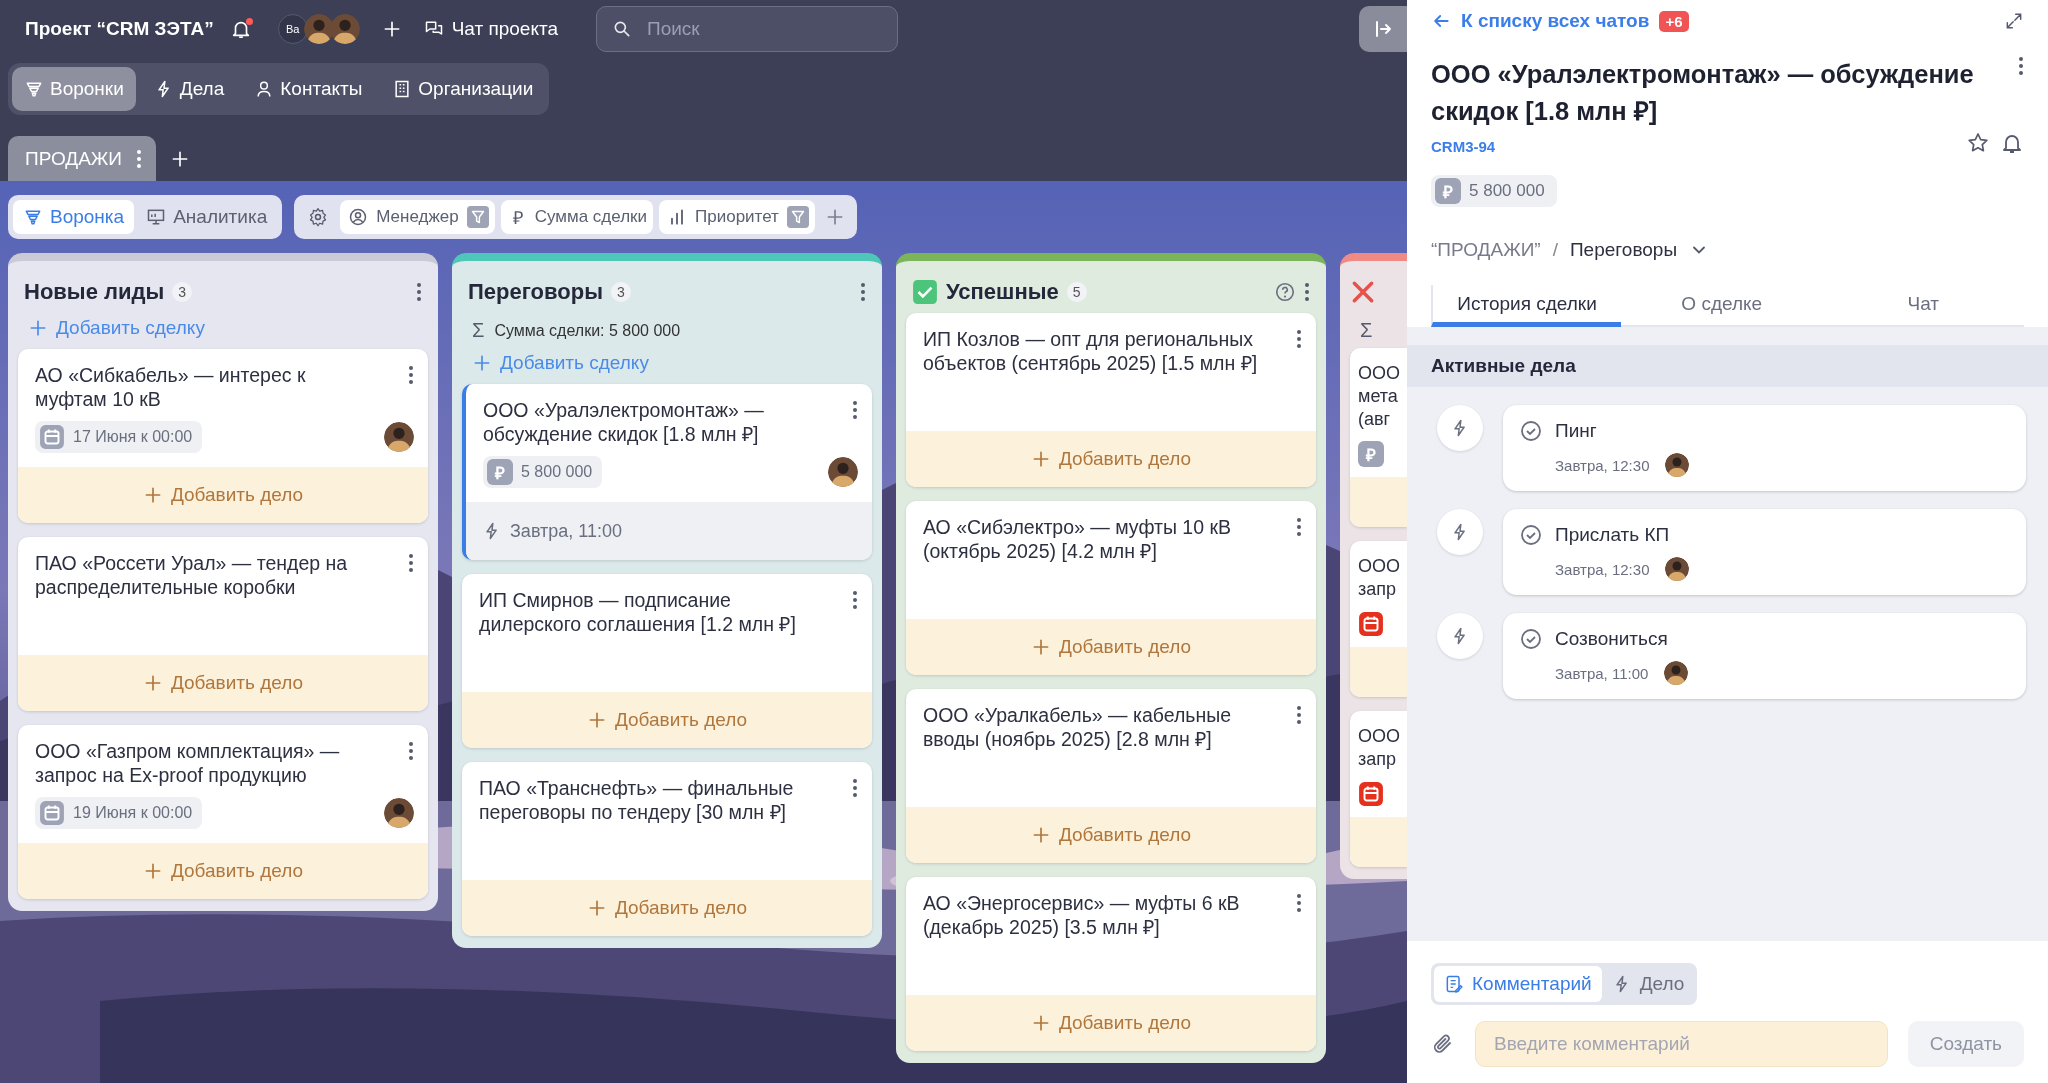 This screenshot has width=2048, height=1083. I want to click on section-header: Активные дела, so click(1727, 366).